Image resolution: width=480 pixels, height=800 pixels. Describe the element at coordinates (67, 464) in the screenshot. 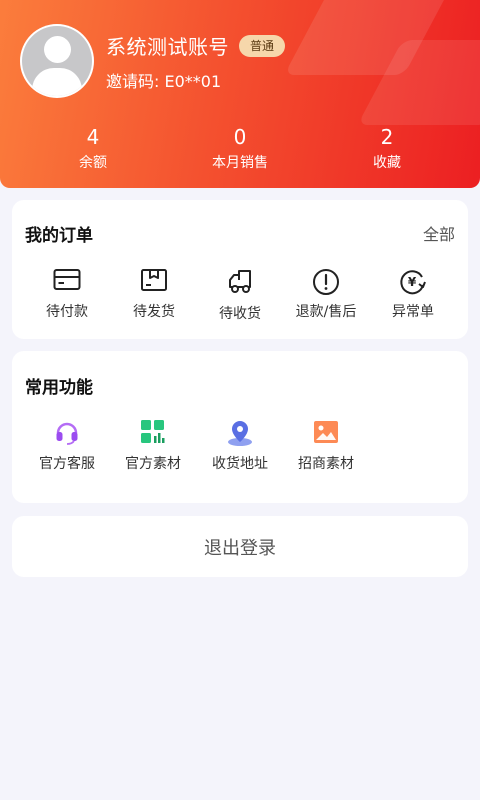

I see `func-item-label: 官方客服` at that location.